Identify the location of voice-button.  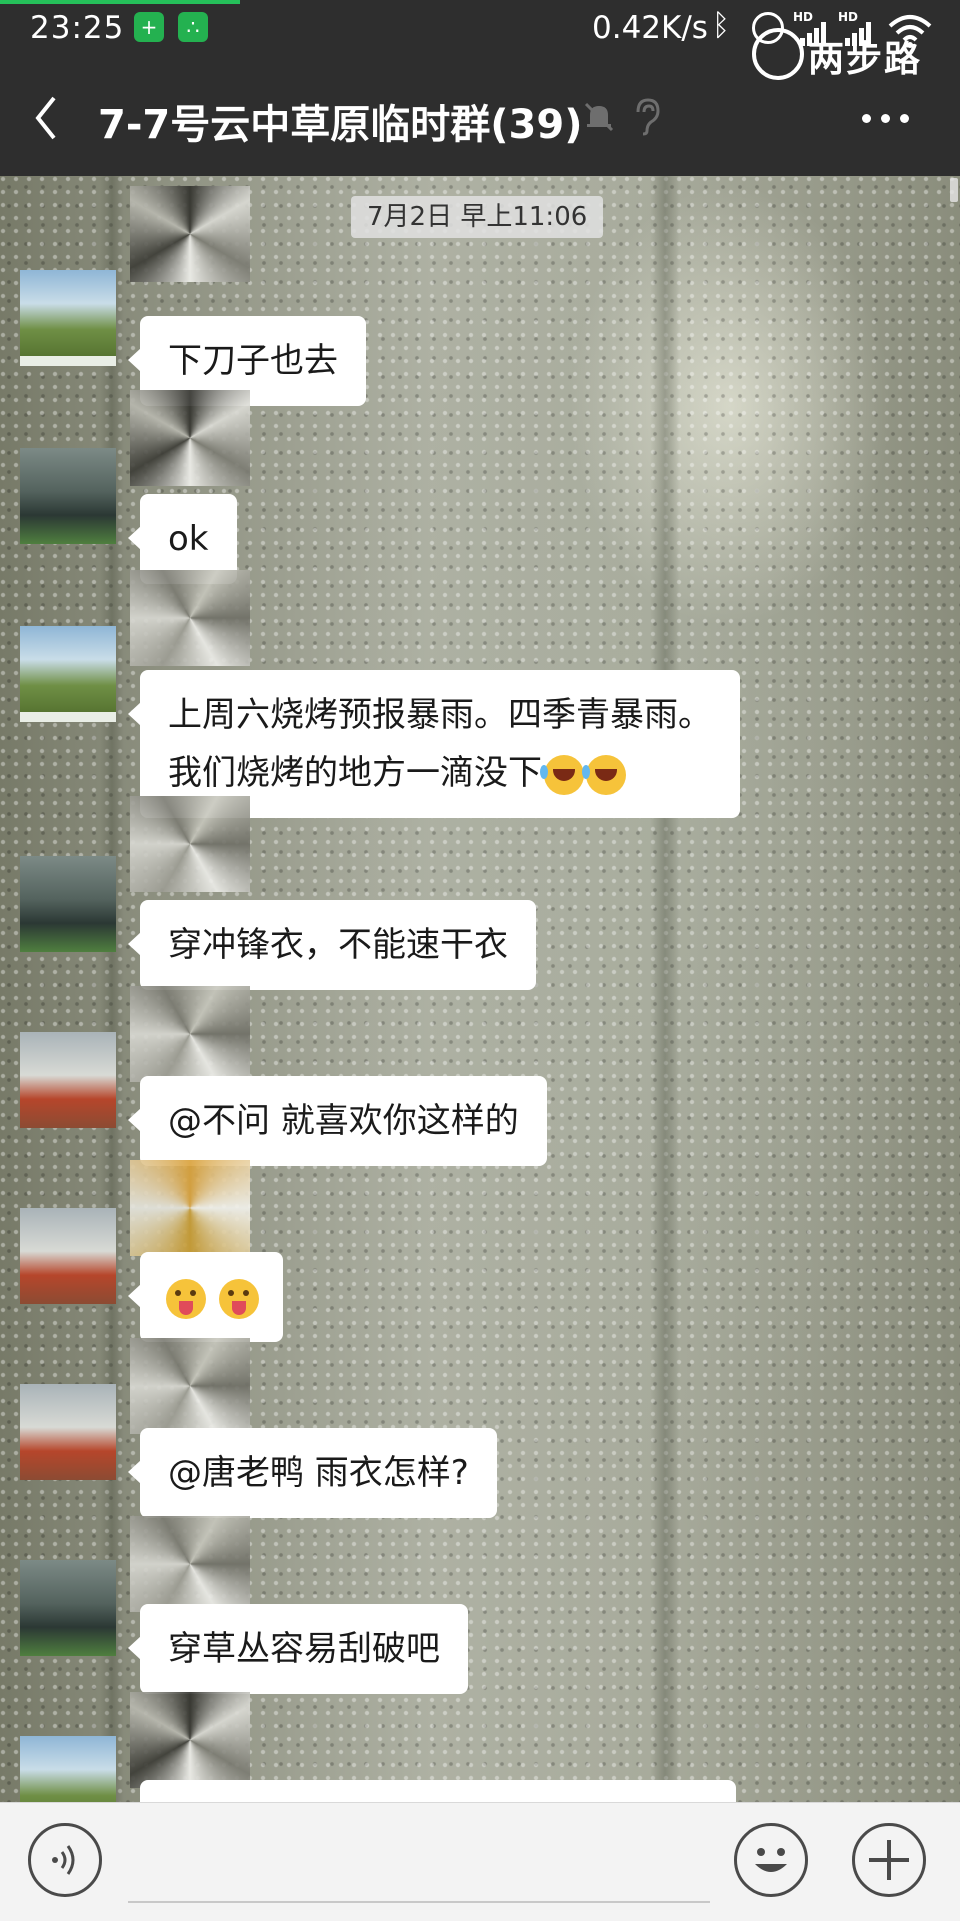
(65, 1860).